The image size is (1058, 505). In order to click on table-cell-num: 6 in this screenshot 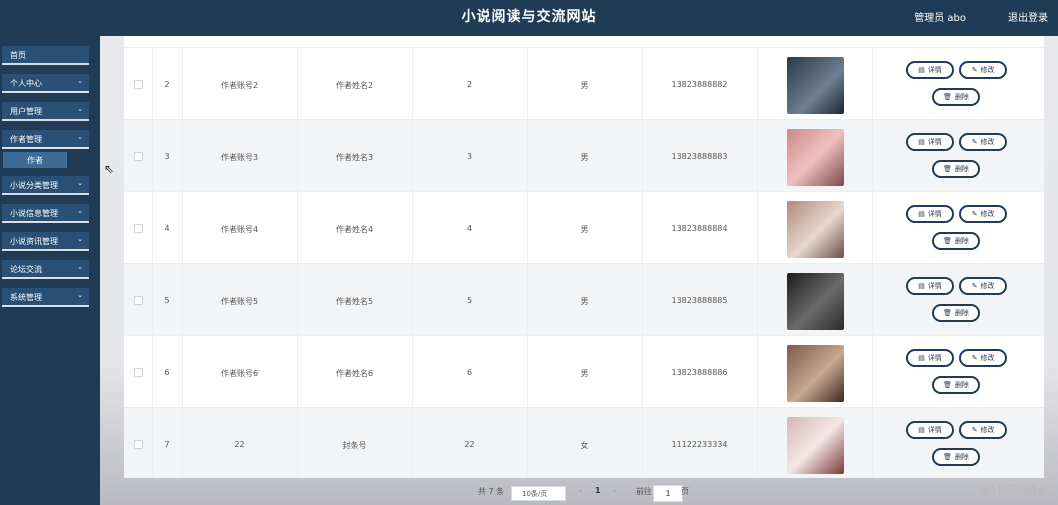, I will do `click(470, 371)`.